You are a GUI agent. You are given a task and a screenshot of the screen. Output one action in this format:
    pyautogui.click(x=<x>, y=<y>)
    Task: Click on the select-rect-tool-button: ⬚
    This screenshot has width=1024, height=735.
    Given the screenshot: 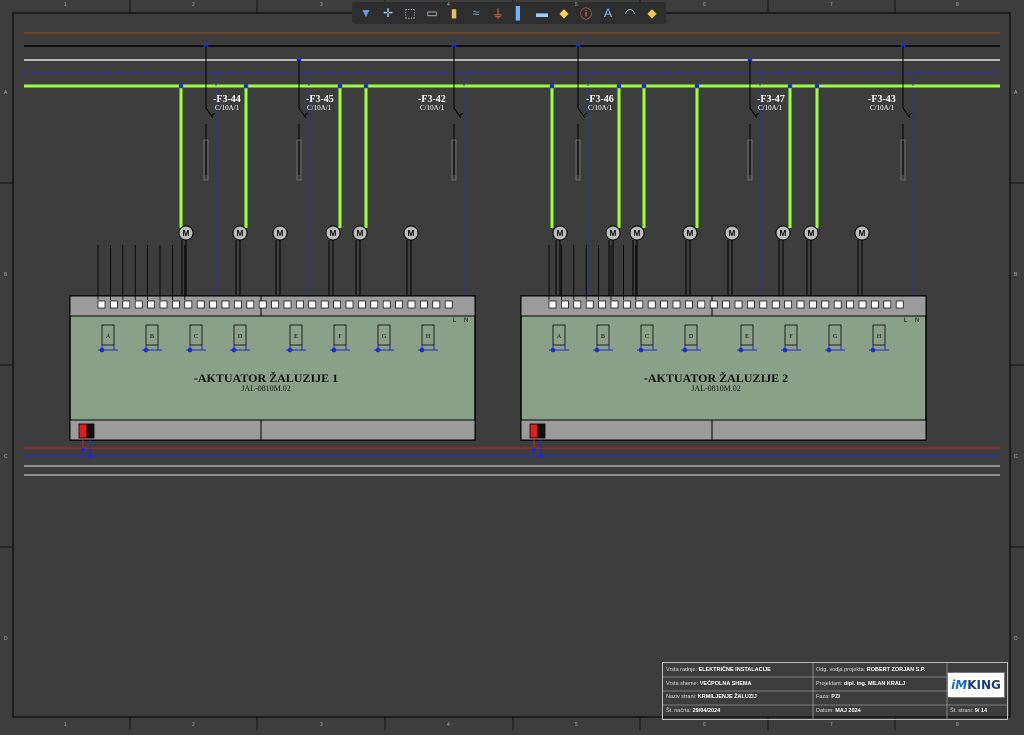 What is the action you would take?
    pyautogui.click(x=410, y=13)
    